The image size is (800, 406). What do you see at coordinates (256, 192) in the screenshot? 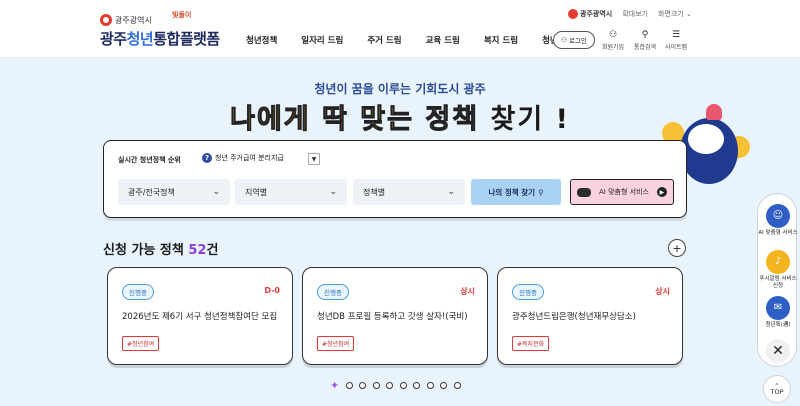
I see `region-select-value: 지역별` at bounding box center [256, 192].